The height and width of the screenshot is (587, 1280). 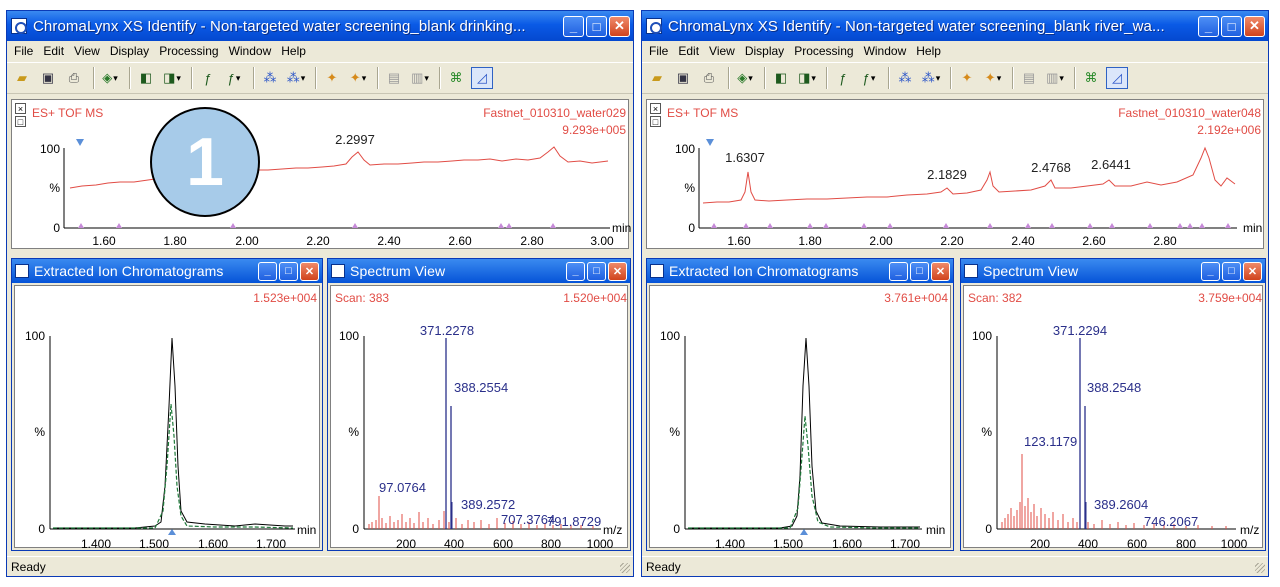 What do you see at coordinates (602, 241) in the screenshot?
I see `x-tick-label: 3.00` at bounding box center [602, 241].